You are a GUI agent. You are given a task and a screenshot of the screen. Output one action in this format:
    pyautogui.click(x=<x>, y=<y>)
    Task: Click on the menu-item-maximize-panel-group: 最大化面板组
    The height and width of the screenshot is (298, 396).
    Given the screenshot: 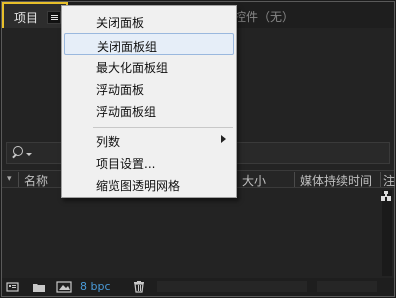 What is the action you would take?
    pyautogui.click(x=149, y=66)
    